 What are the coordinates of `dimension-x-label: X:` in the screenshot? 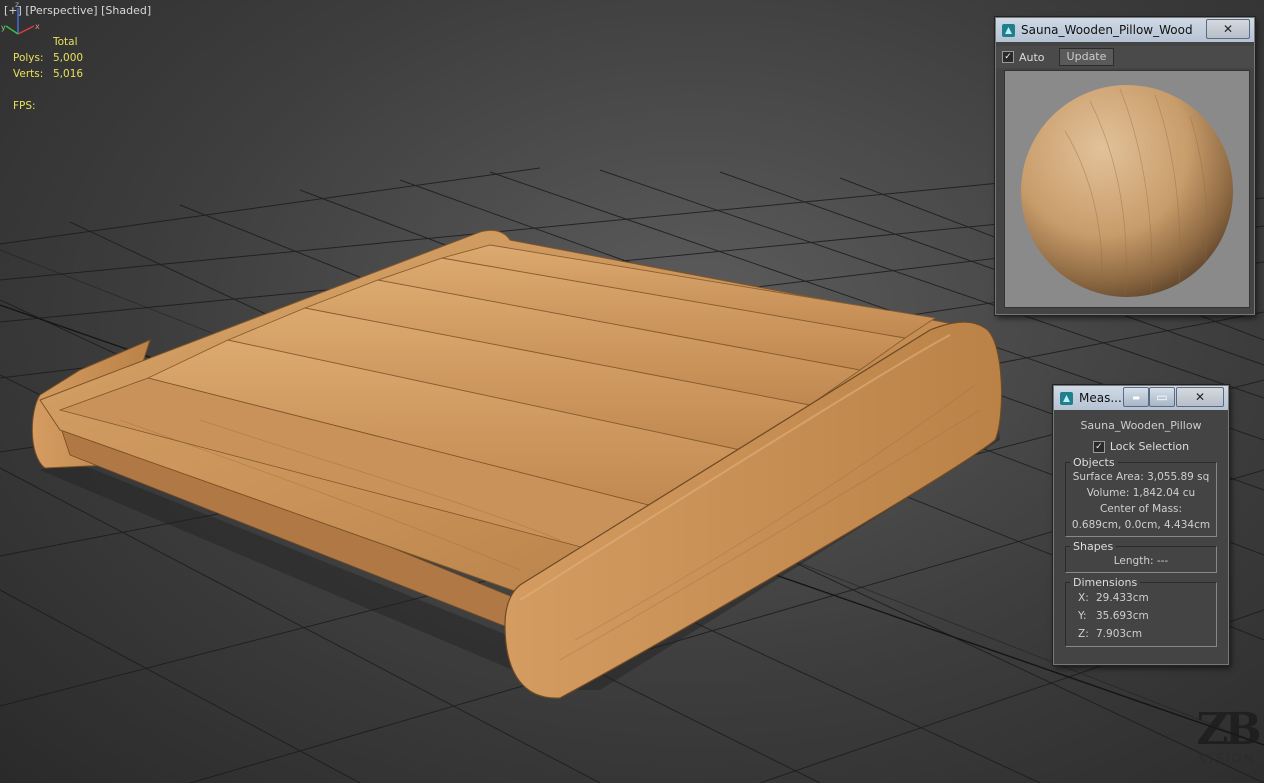 It's located at (1083, 598).